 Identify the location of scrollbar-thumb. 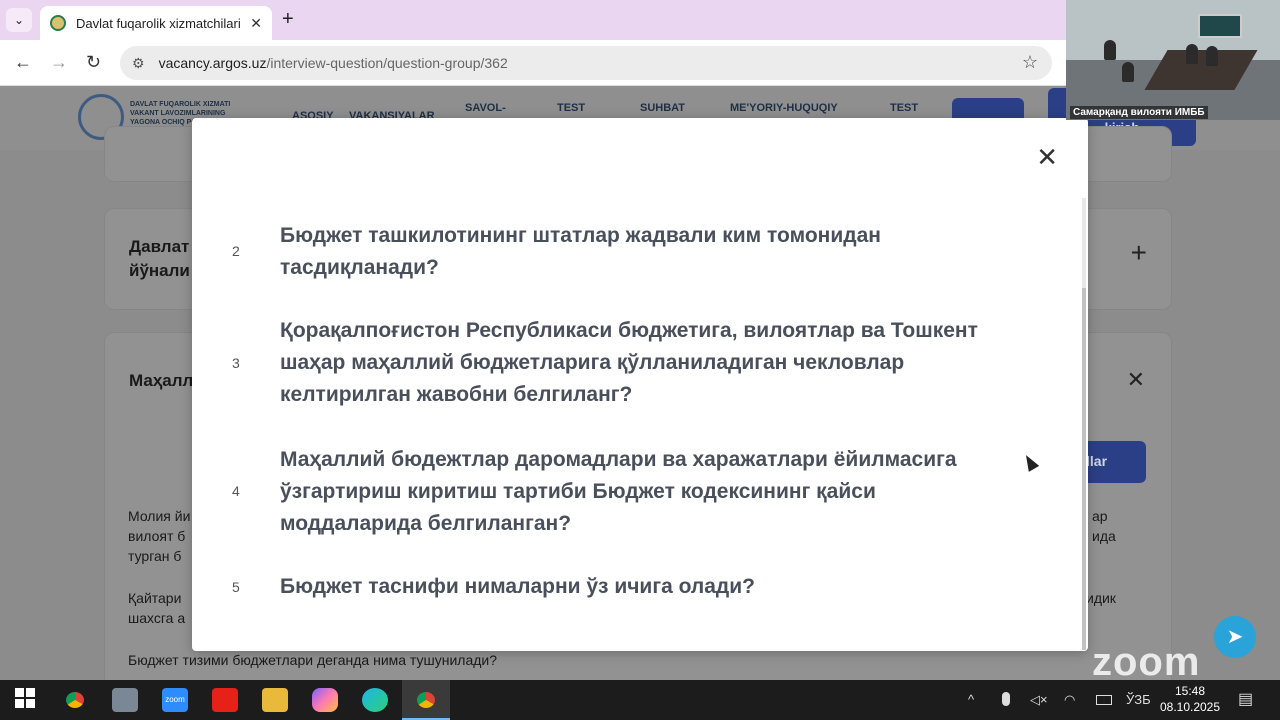
(1084, 469).